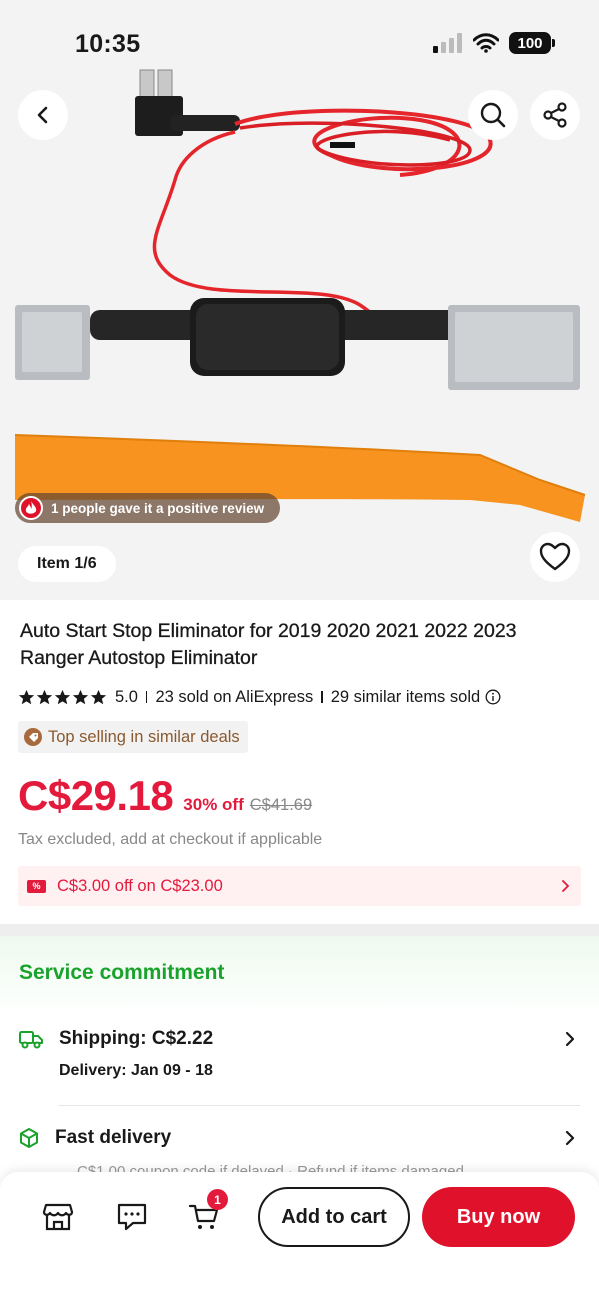 The image size is (599, 1300). I want to click on share-button, so click(555, 115).